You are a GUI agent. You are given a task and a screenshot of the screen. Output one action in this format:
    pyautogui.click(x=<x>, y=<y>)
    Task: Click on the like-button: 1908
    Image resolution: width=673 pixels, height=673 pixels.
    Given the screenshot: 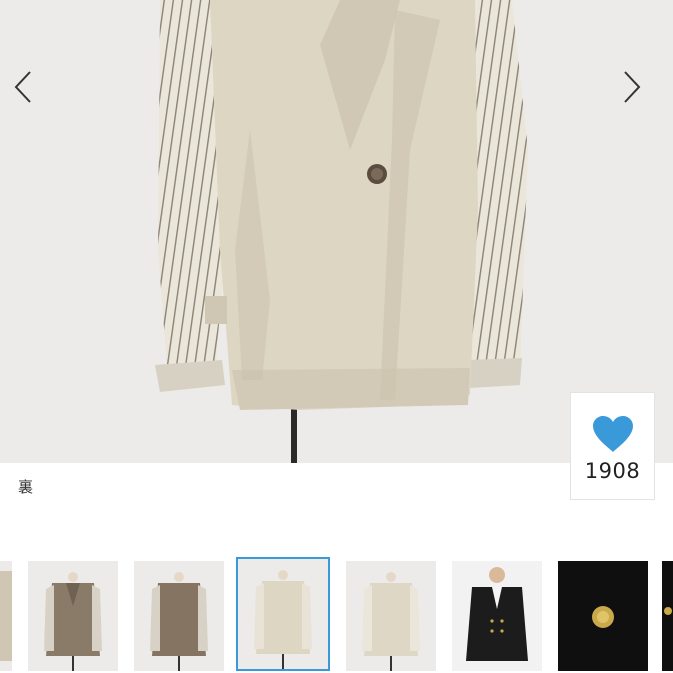 What is the action you would take?
    pyautogui.click(x=612, y=446)
    